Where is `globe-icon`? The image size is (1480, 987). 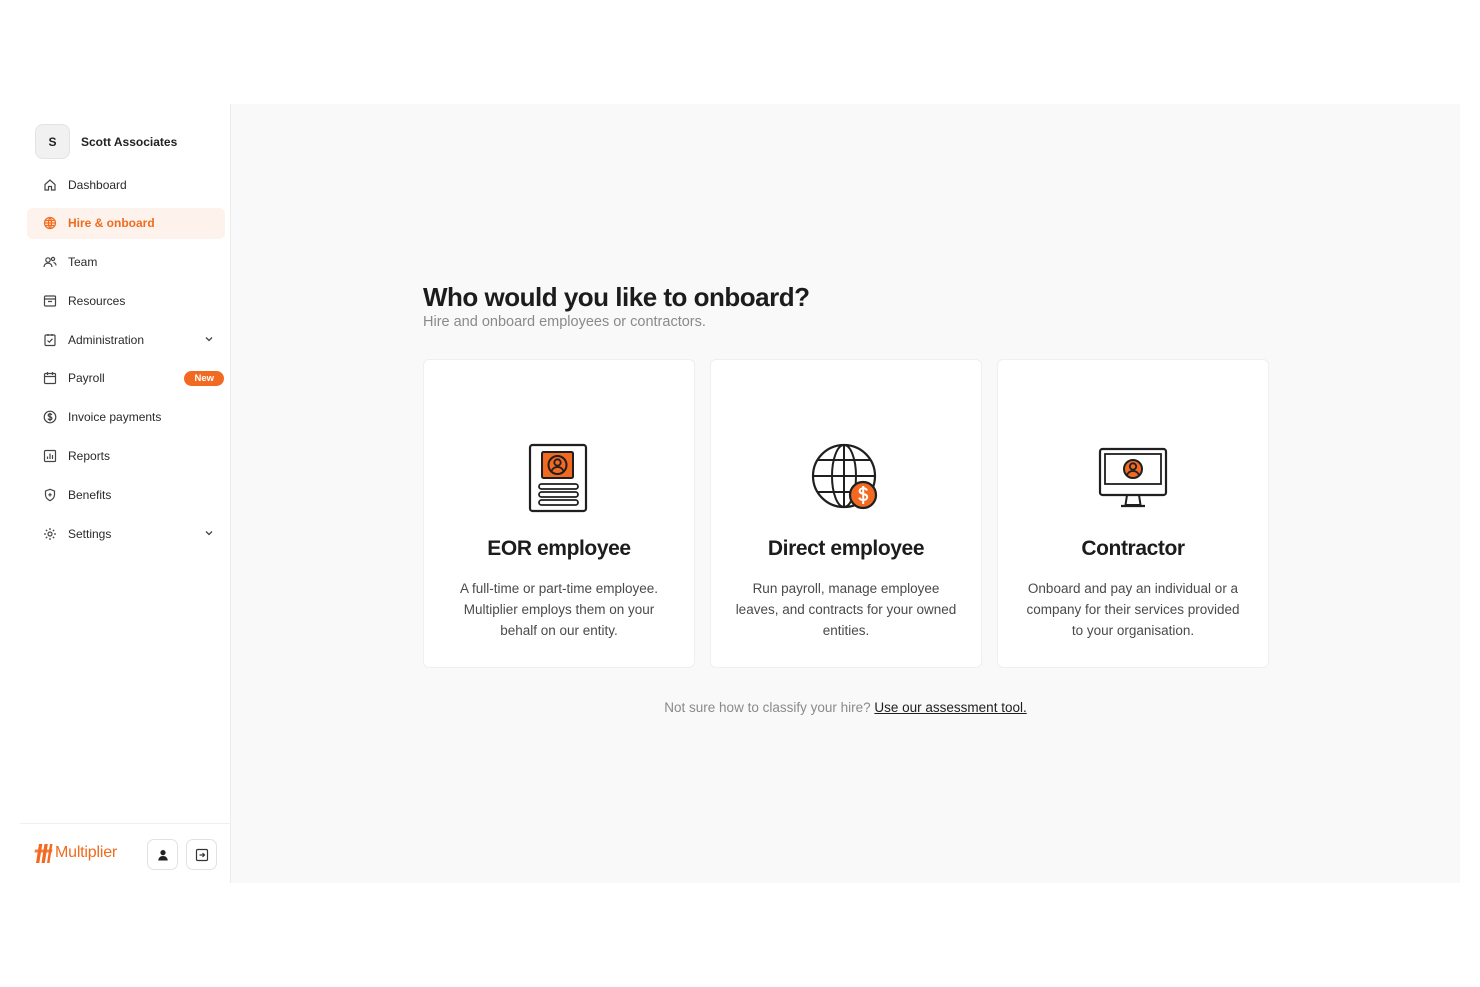 globe-icon is located at coordinates (50, 223).